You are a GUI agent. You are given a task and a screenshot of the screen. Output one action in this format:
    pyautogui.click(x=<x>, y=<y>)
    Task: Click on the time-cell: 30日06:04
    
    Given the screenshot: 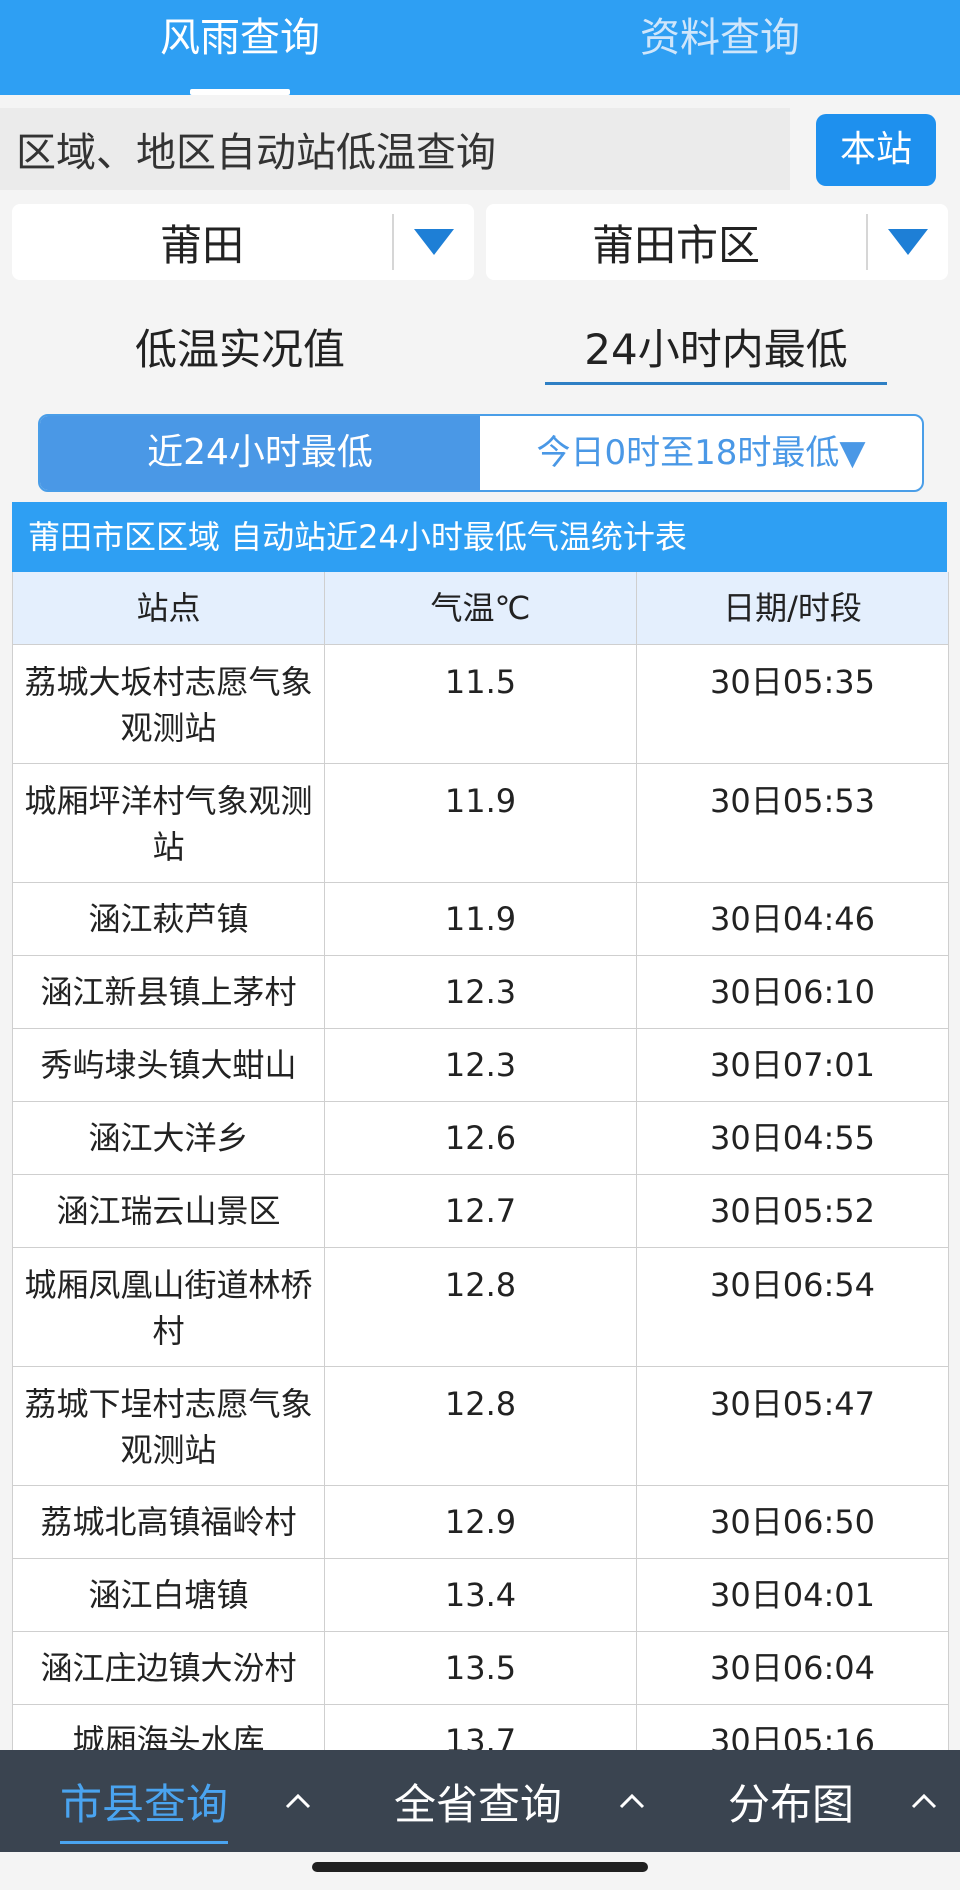 What is the action you would take?
    pyautogui.click(x=792, y=1668)
    